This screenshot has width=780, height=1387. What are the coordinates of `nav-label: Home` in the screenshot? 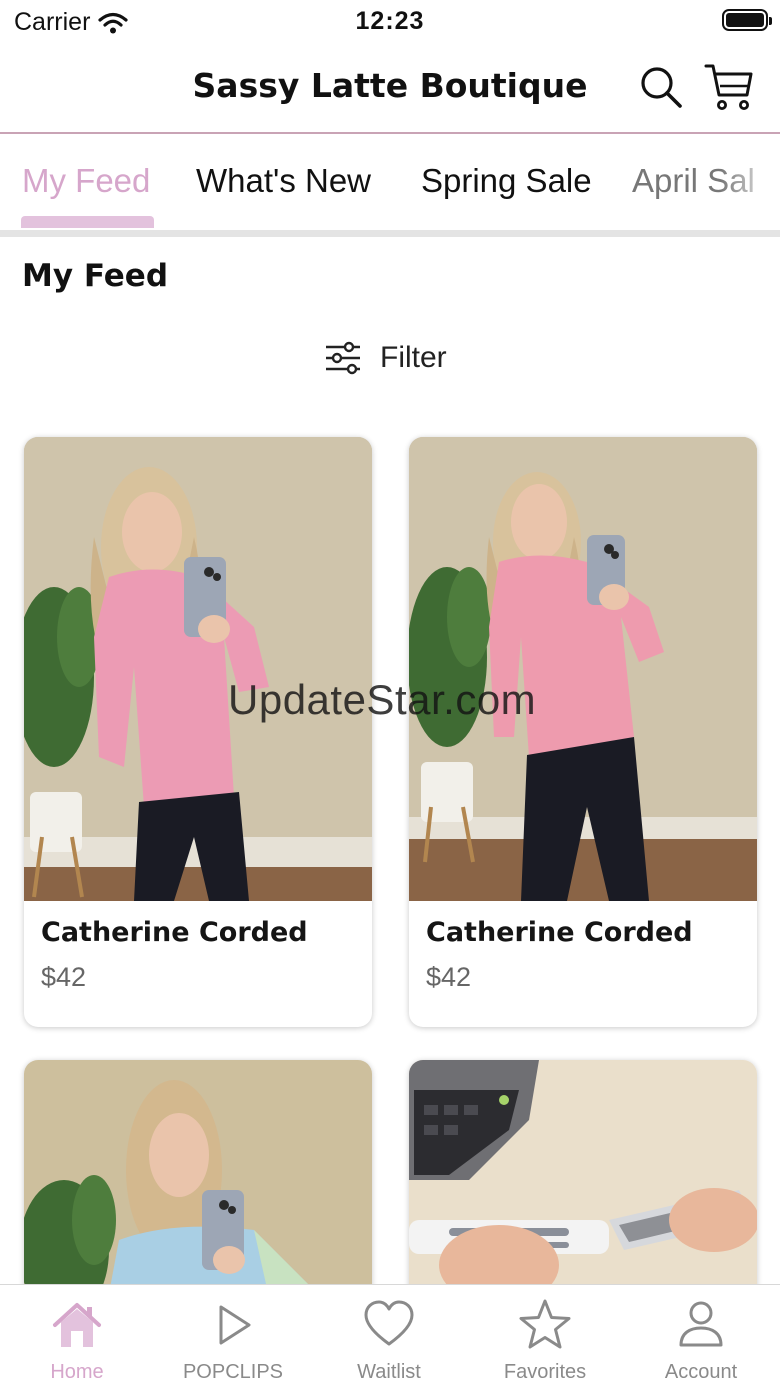 It's located at (77, 1372).